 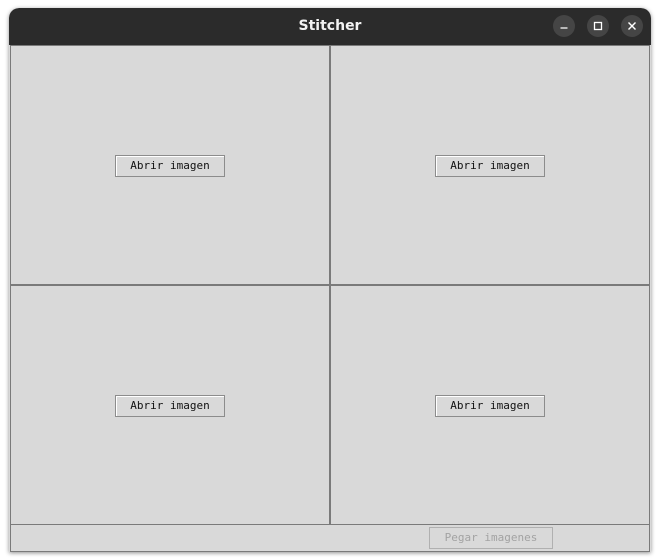 I want to click on paste-images-button: Pegar imagenes, so click(x=491, y=538).